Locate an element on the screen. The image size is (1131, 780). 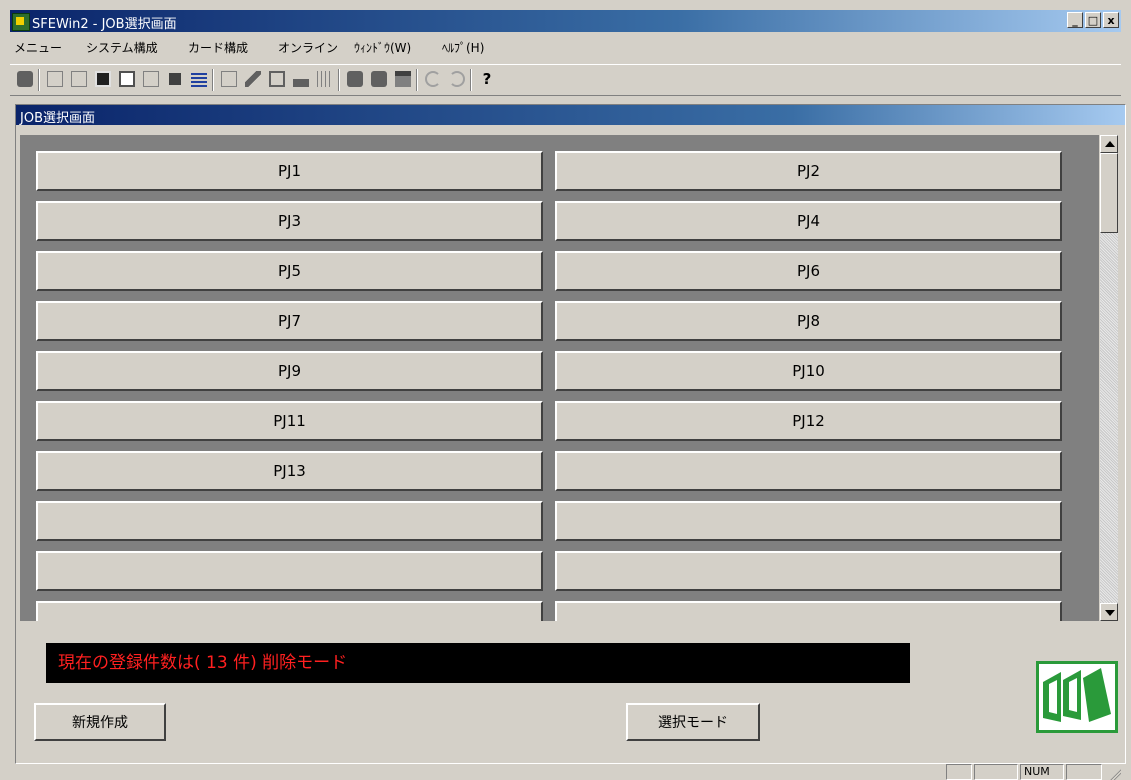
job-button-pj1: PJ1 is located at coordinates (289, 171).